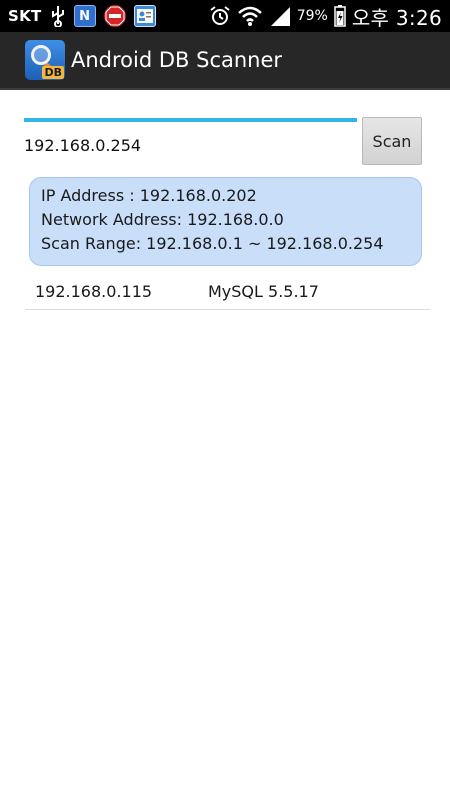  I want to click on ip-input-container, so click(190, 140).